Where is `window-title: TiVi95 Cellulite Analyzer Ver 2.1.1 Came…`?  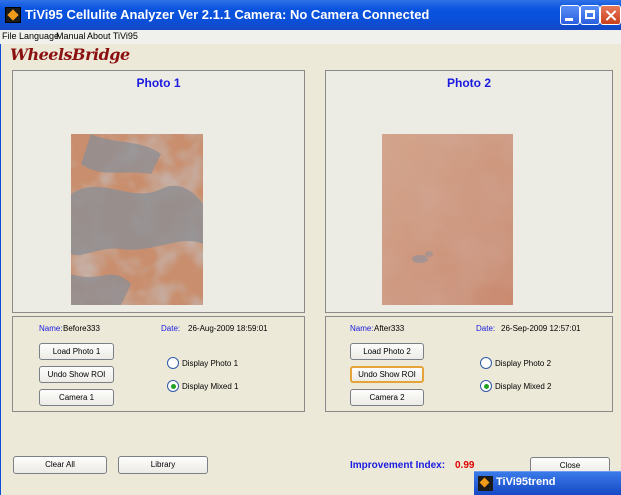 window-title: TiVi95 Cellulite Analyzer Ver 2.1.1 Came… is located at coordinates (227, 14).